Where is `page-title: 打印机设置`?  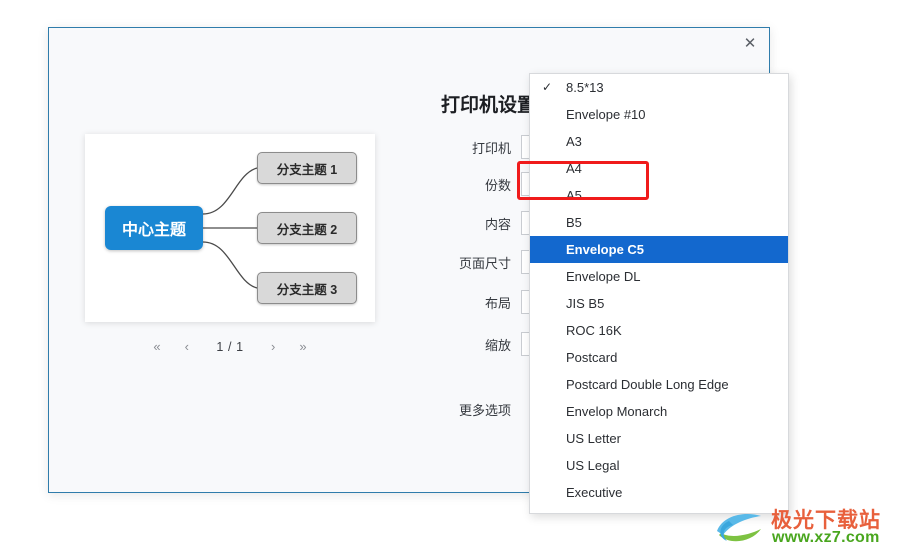
page-title: 打印机设置 is located at coordinates (489, 105).